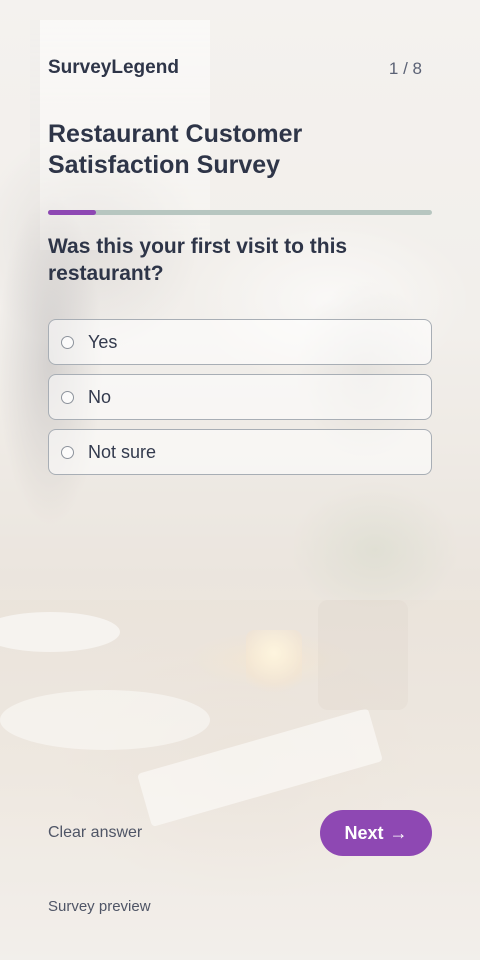  Describe the element at coordinates (100, 396) in the screenshot. I see `option-label: No` at that location.